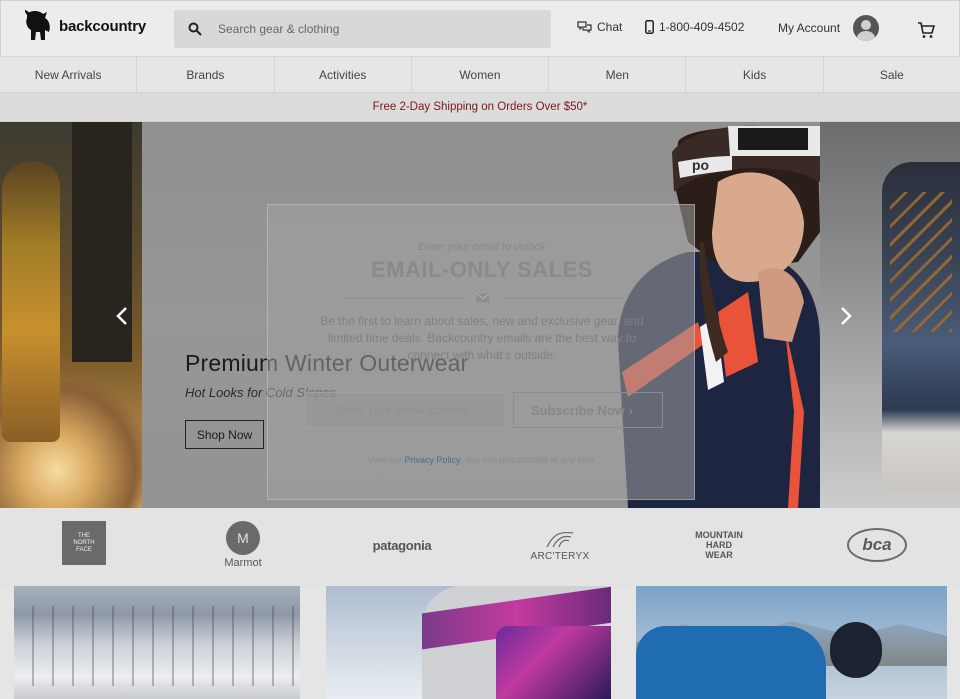 The height and width of the screenshot is (699, 960). I want to click on nav-new-arrivals: New Arrivals, so click(69, 74).